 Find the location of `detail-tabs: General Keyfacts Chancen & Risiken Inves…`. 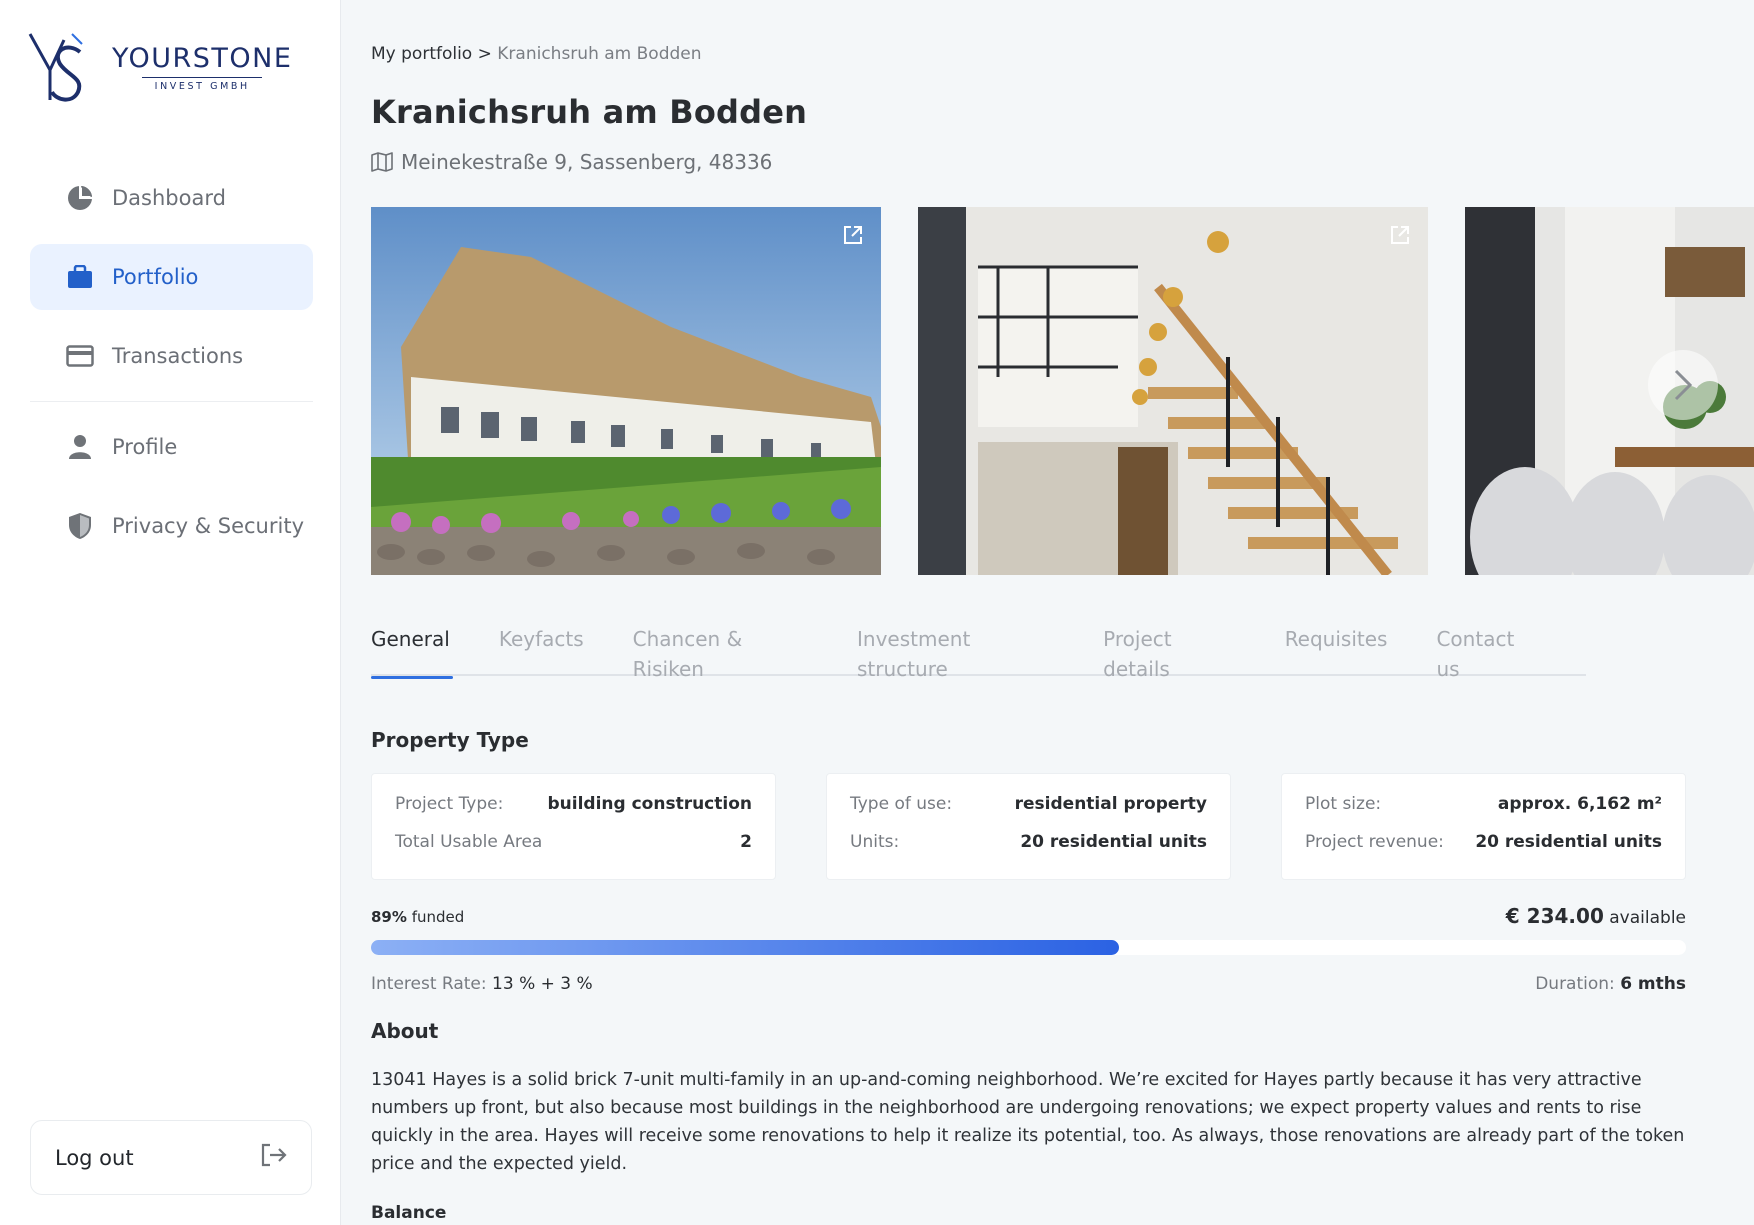

detail-tabs: General Keyfacts Chancen & Risiken Inves… is located at coordinates (978, 652).